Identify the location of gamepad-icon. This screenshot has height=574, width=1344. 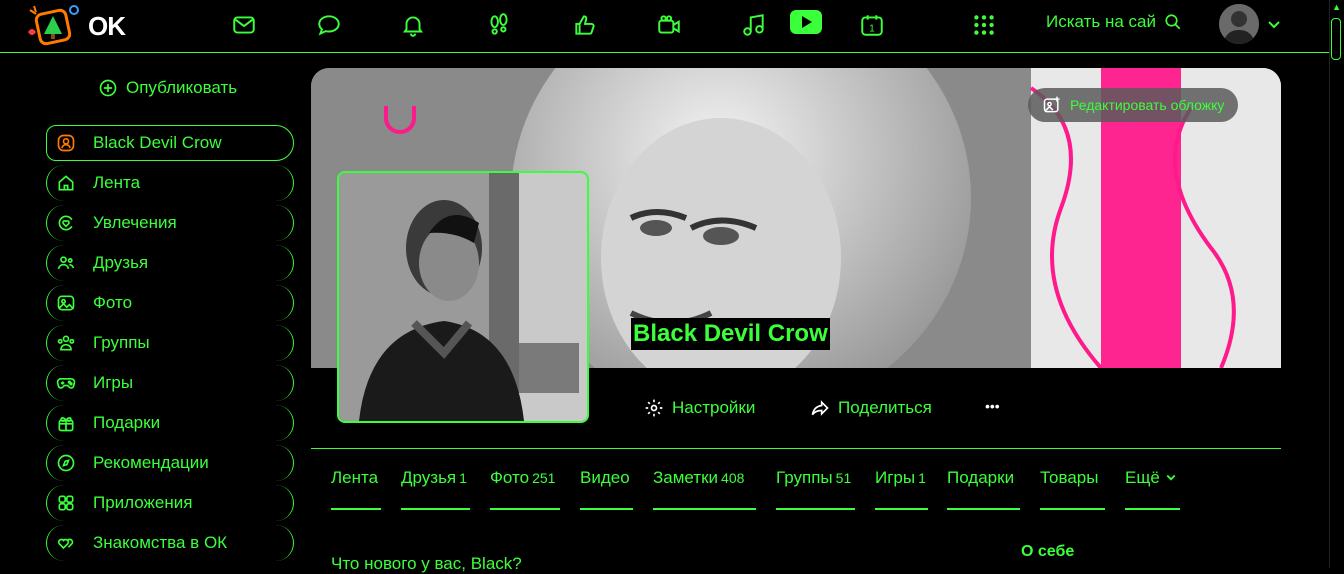
(66, 383).